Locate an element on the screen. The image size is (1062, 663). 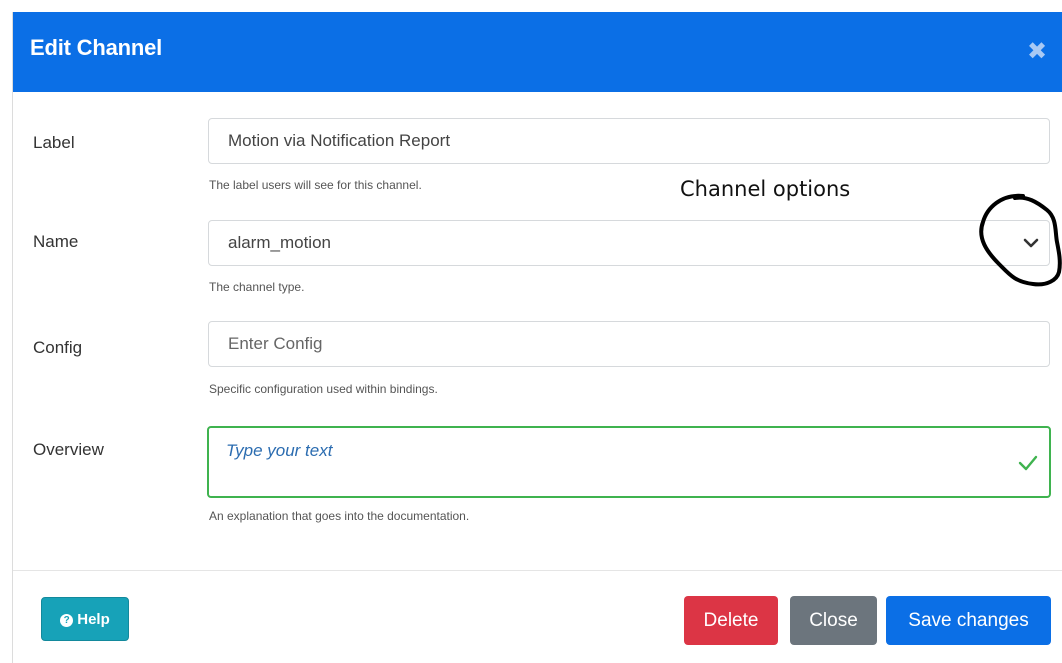
help-button-label: Help is located at coordinates (93, 619).